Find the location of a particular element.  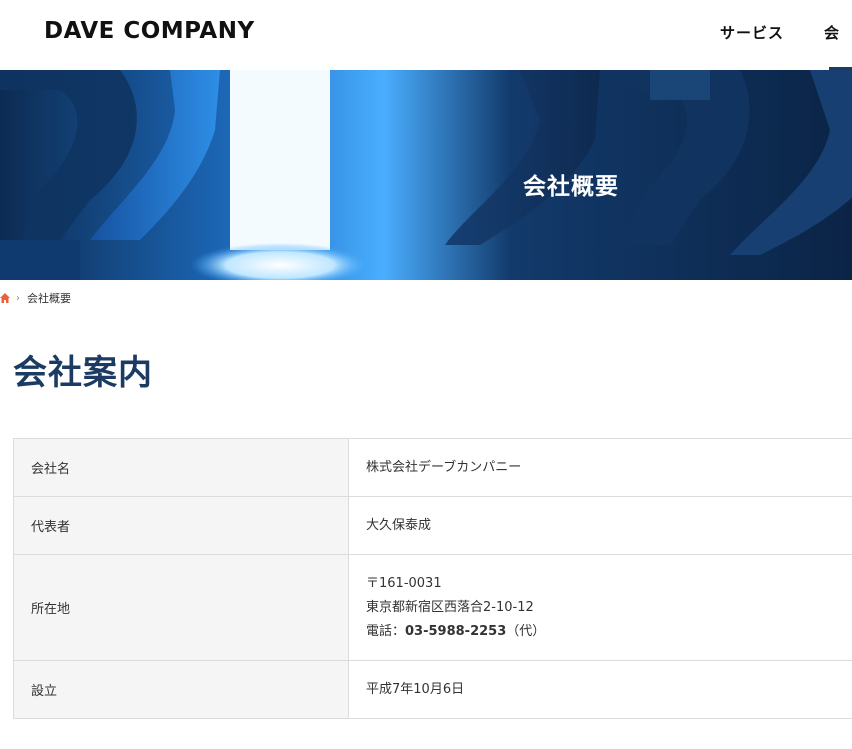

phone-number: 03-5988-2253 is located at coordinates (455, 631).